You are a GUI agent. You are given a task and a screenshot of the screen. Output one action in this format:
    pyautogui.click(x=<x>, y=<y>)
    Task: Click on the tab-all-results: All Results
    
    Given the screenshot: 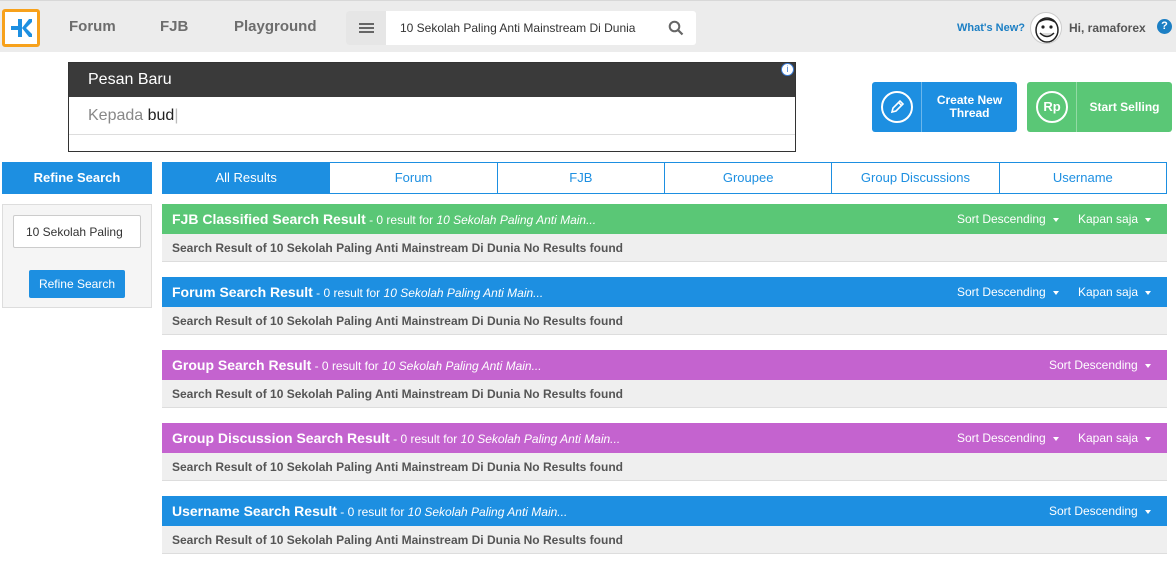 What is the action you would take?
    pyautogui.click(x=246, y=178)
    